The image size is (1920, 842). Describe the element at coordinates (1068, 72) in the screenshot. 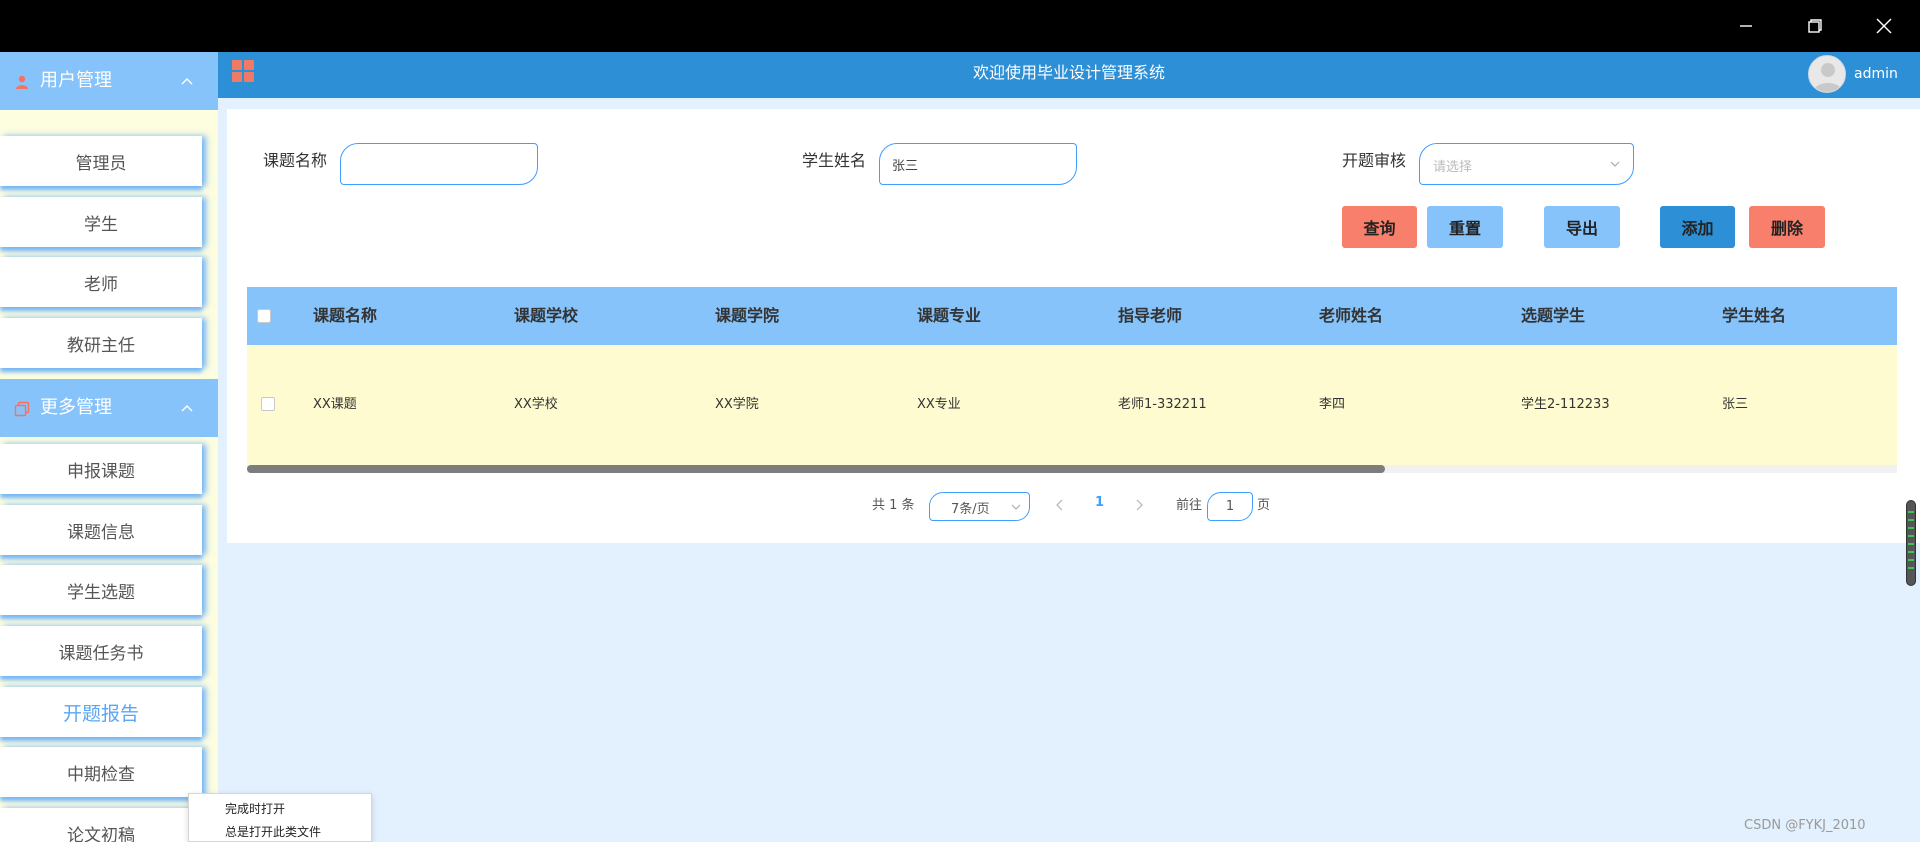

I see `page-title: 欢迎使用毕业设计管理系统` at that location.